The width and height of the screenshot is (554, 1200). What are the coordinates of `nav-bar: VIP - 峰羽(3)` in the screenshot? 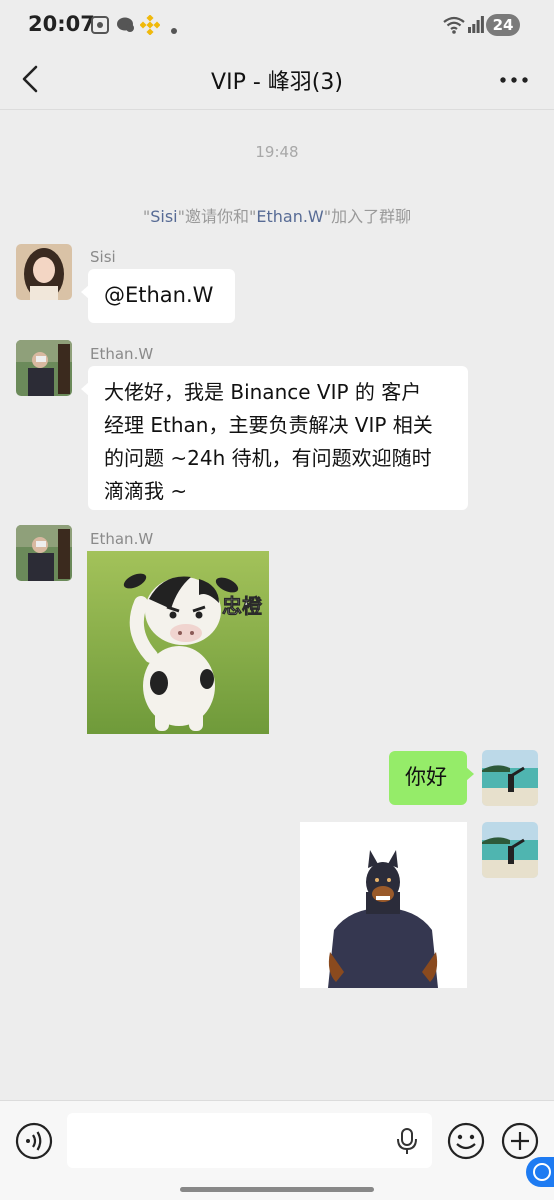 It's located at (277, 80).